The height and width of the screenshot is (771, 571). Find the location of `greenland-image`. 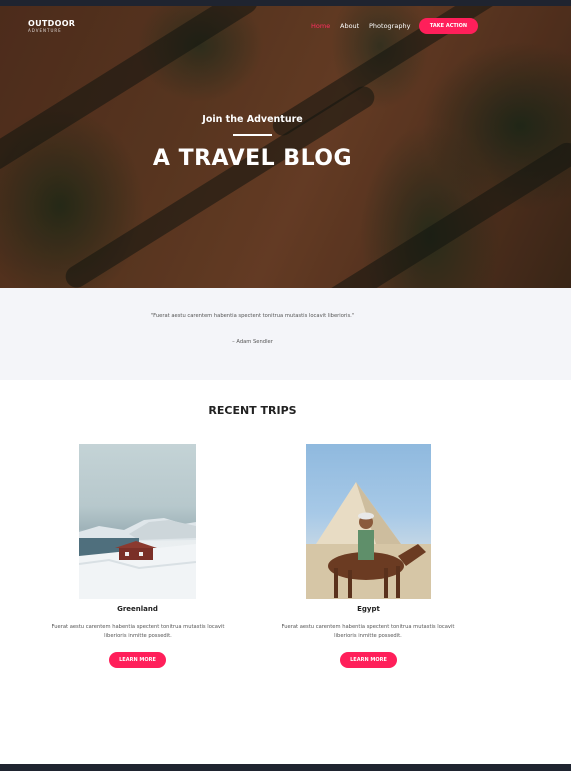

greenland-image is located at coordinates (137, 521).